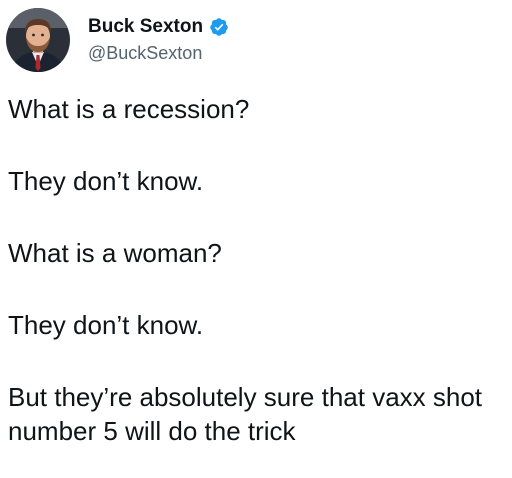 This screenshot has height=478, width=512. I want to click on tweet-header: Buck Sexton @BuckSexton, so click(117, 40).